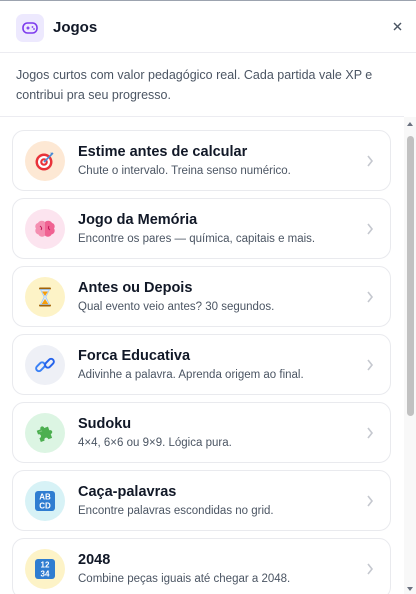 This screenshot has height=594, width=416. What do you see at coordinates (30, 28) in the screenshot?
I see `gamepad-icon` at bounding box center [30, 28].